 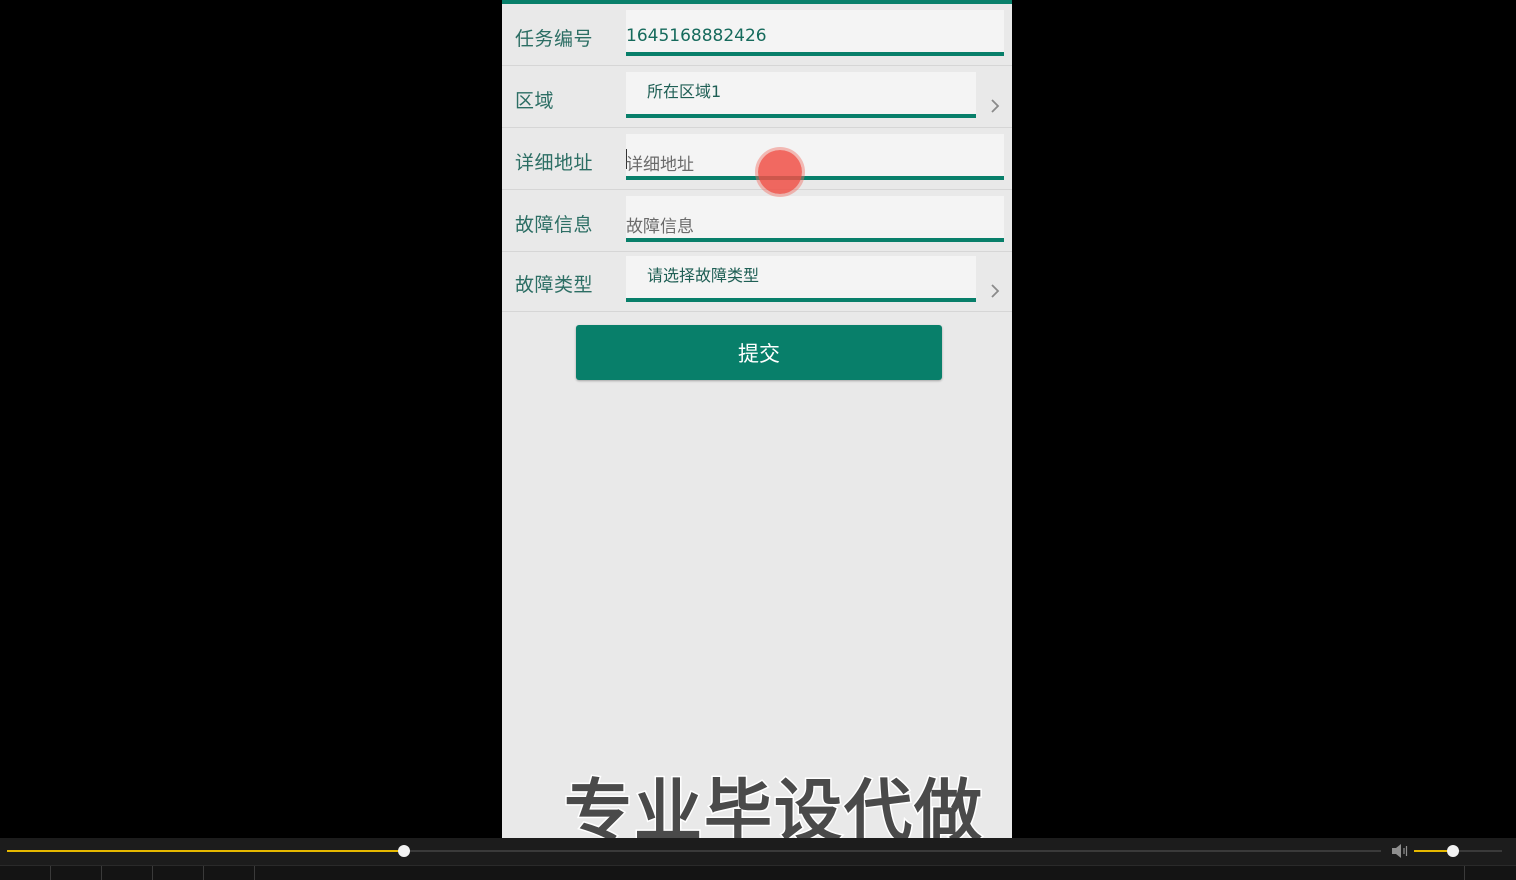 What do you see at coordinates (801, 279) in the screenshot?
I see `fault-type-select: 请选择故障类型` at bounding box center [801, 279].